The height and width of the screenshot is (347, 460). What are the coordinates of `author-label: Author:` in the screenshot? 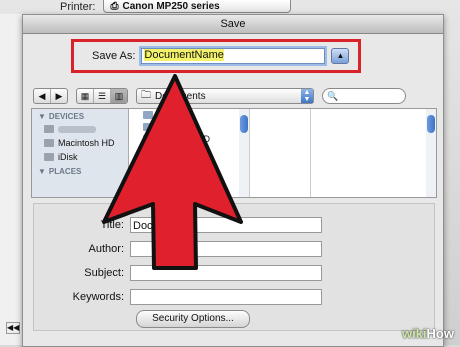 It's located at (106, 249).